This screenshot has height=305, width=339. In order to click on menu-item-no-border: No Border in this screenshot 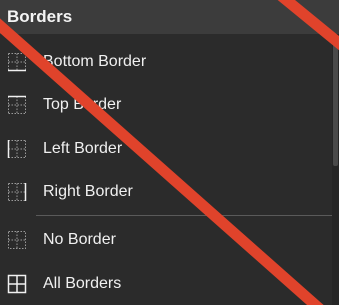, I will do `click(166, 240)`.